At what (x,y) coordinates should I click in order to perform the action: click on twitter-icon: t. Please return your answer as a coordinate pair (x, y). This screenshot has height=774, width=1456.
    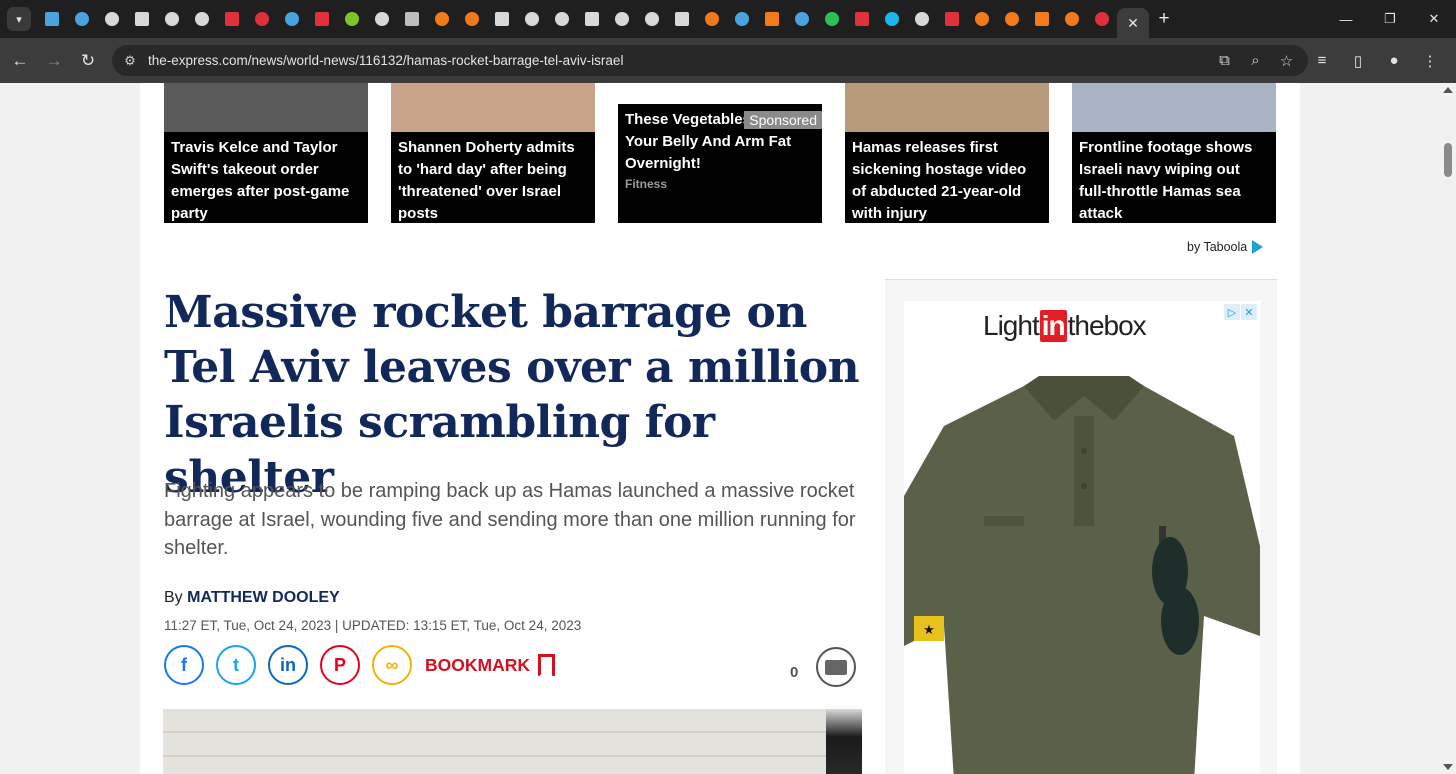
    Looking at the image, I should click on (236, 665).